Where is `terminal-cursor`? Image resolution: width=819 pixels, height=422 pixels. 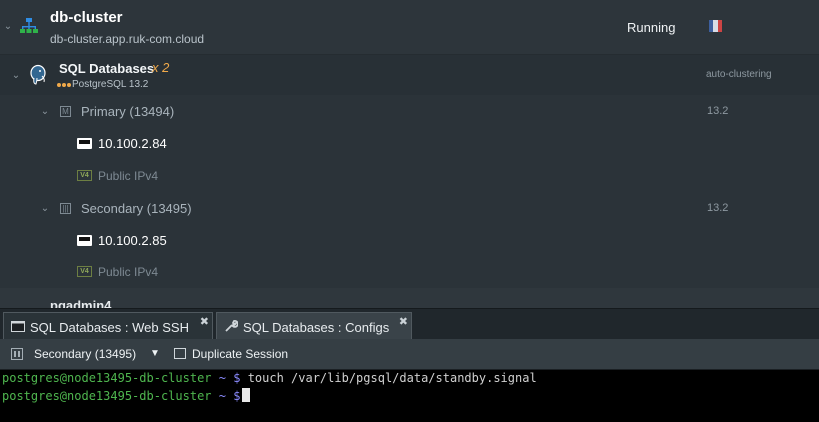 terminal-cursor is located at coordinates (246, 395).